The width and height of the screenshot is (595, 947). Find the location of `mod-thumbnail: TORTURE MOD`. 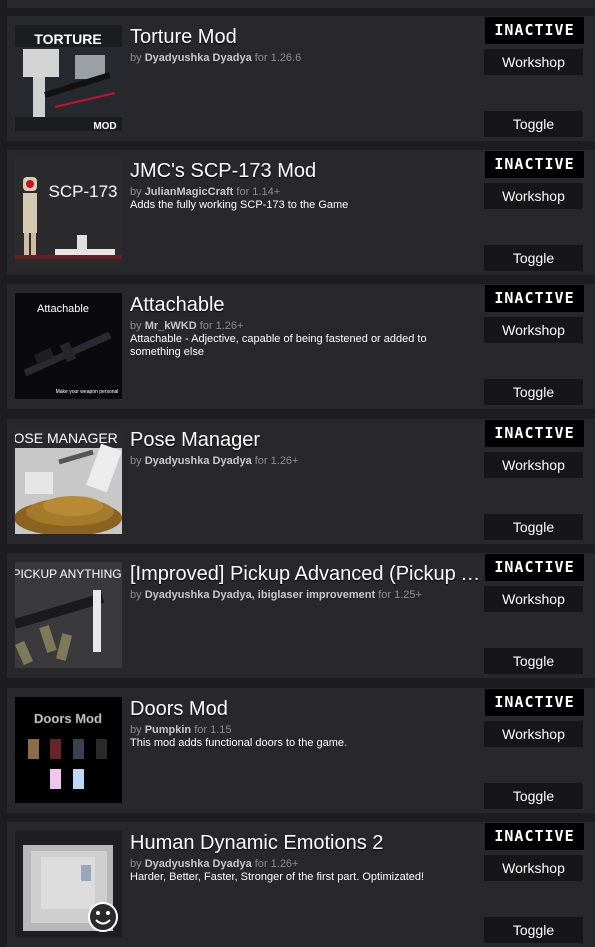

mod-thumbnail: TORTURE MOD is located at coordinates (68, 78).